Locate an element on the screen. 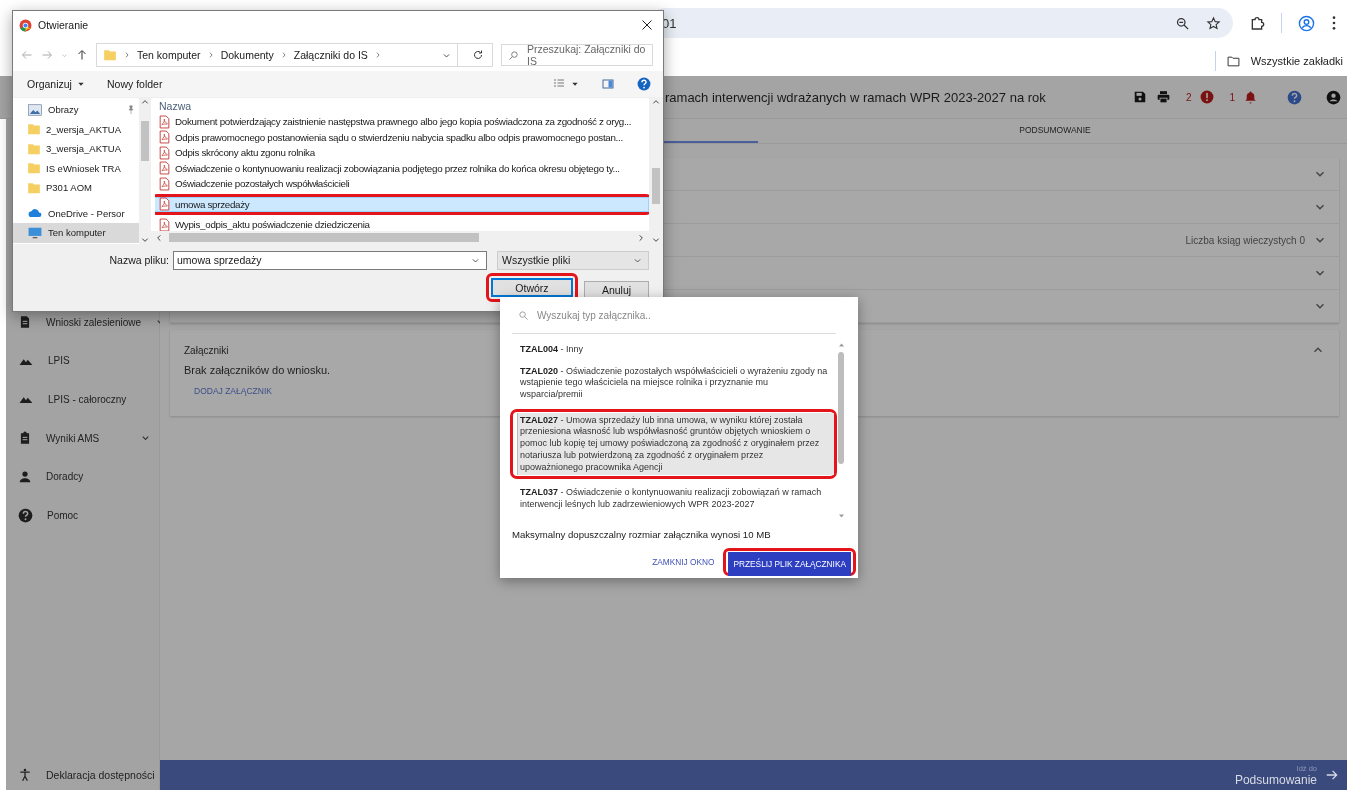 This screenshot has height=790, width=1347. page-title: ramach interwencji wdrażanych w ramach WPR 2023-2027 na rok is located at coordinates (856, 97).